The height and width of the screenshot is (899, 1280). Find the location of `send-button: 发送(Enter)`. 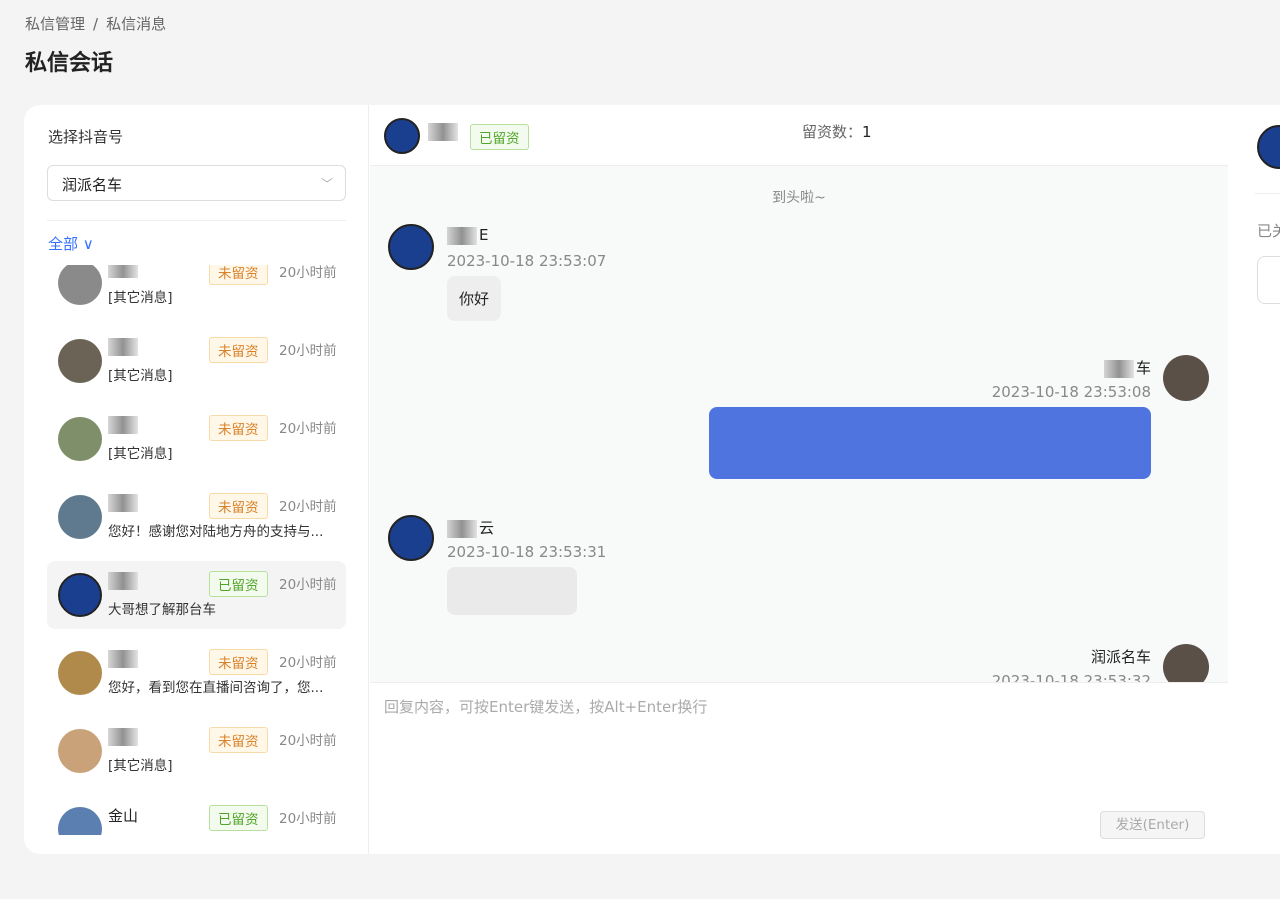

send-button: 发送(Enter) is located at coordinates (1152, 825).